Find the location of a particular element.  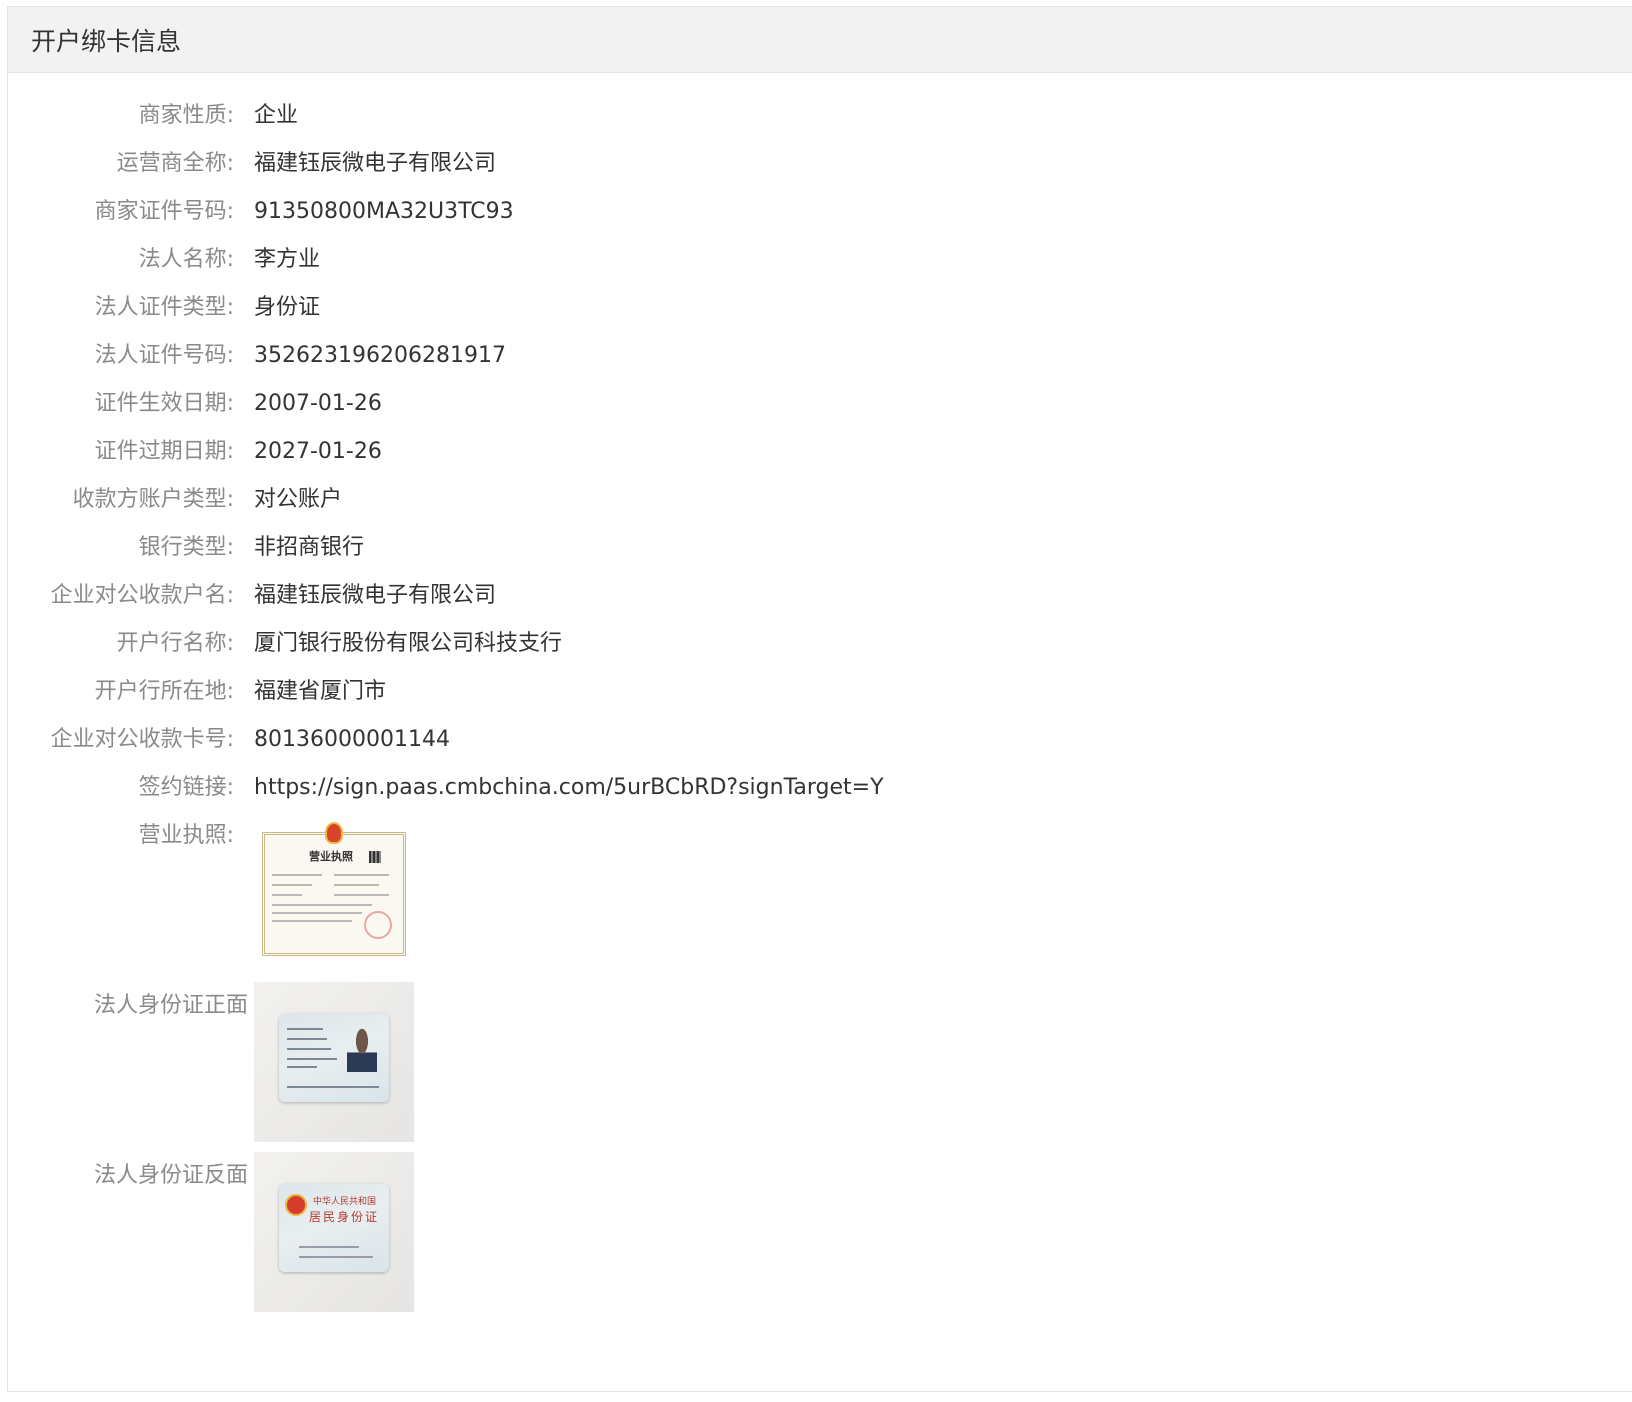

field-row-merchant-id-number: 商家证件号码: 91350800MA32U3TC93 is located at coordinates (820, 212).